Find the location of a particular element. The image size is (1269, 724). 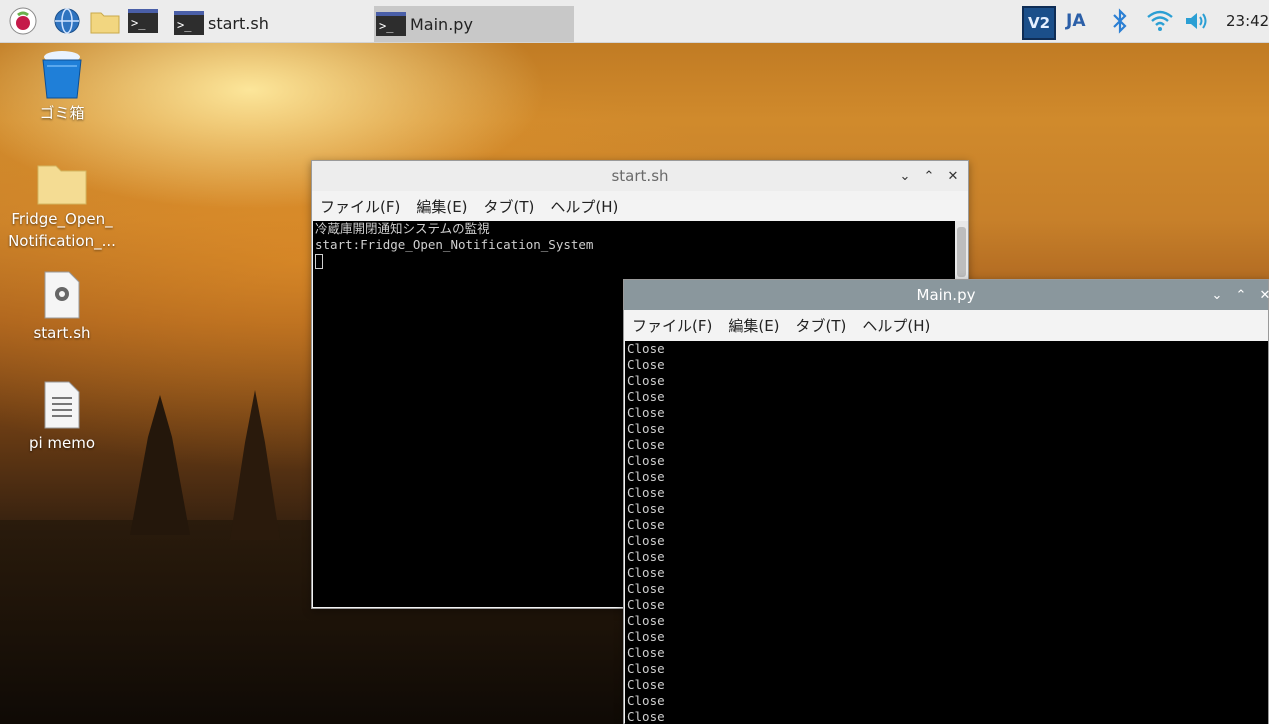

task-label: Main.py is located at coordinates (441, 24).